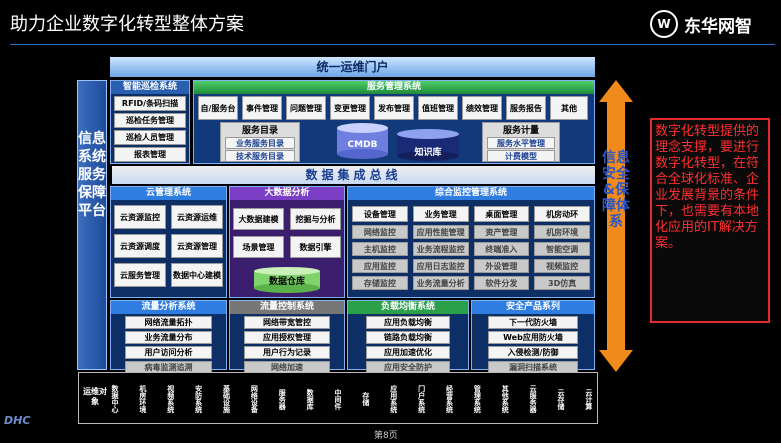 The height and width of the screenshot is (443, 781). What do you see at coordinates (440, 214) in the screenshot?
I see `monitor-item: 业务管理` at bounding box center [440, 214].